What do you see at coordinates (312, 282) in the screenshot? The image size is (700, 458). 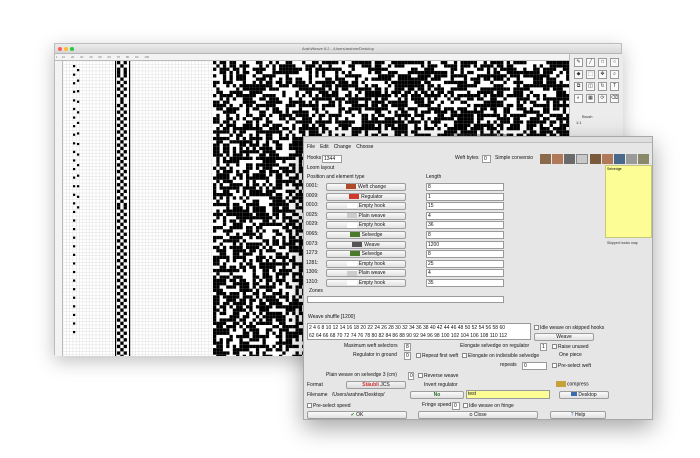 I see `row-position: 1310:` at bounding box center [312, 282].